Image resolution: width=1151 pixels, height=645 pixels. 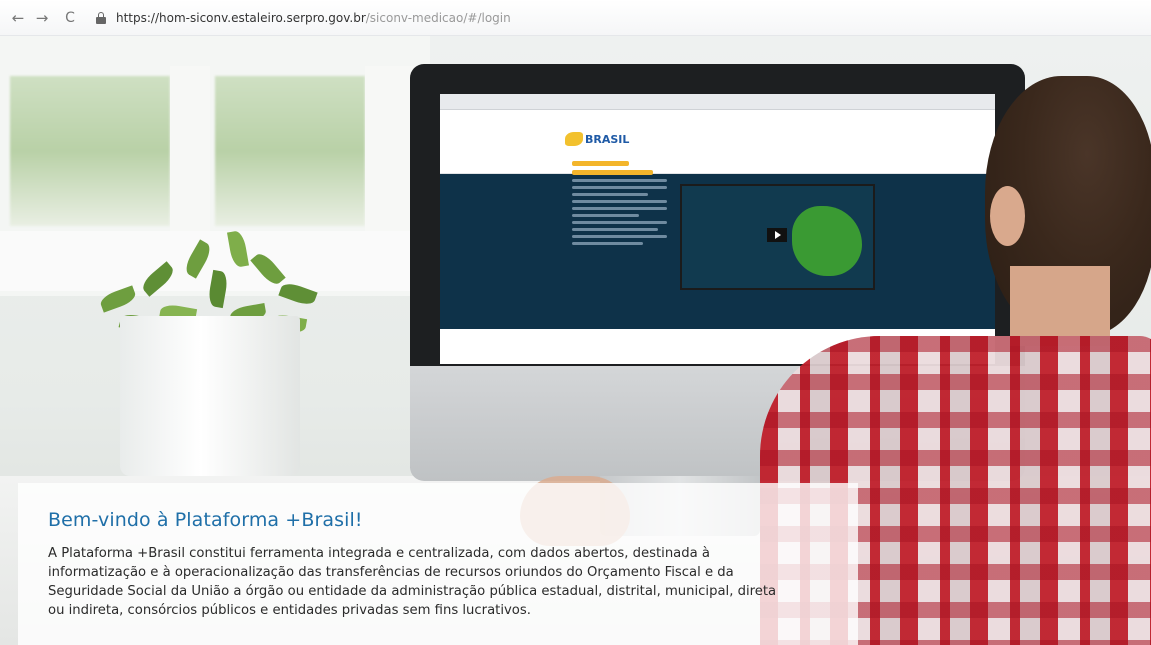 What do you see at coordinates (210, 396) in the screenshot?
I see `plant-pot` at bounding box center [210, 396].